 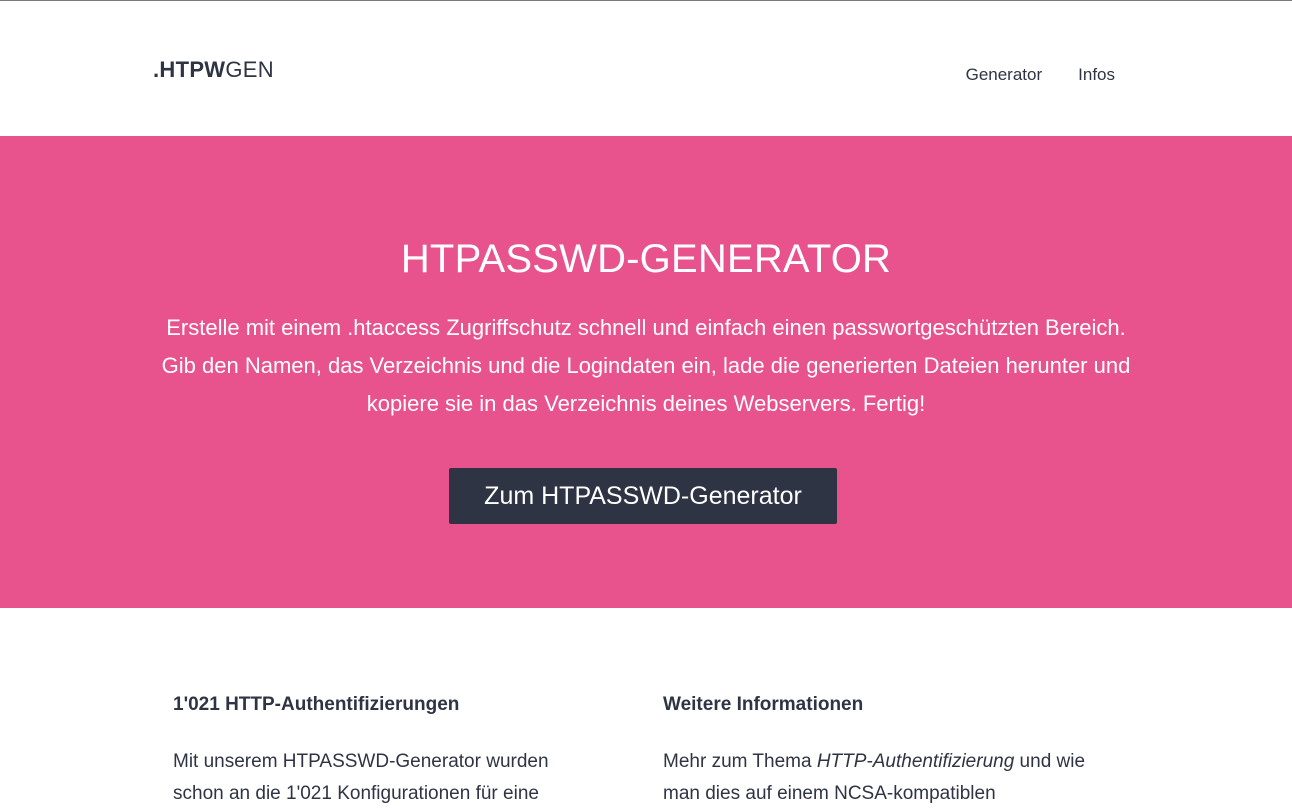 I want to click on nav-generator-link: Generator, so click(x=1004, y=75).